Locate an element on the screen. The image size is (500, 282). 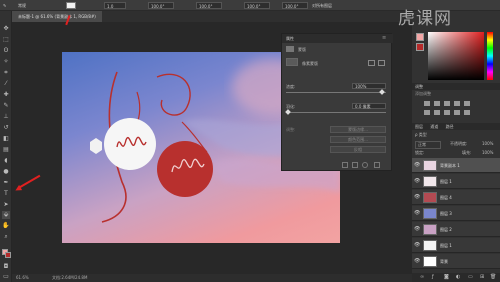
layers-tab: 图层 is located at coordinates (419, 126).